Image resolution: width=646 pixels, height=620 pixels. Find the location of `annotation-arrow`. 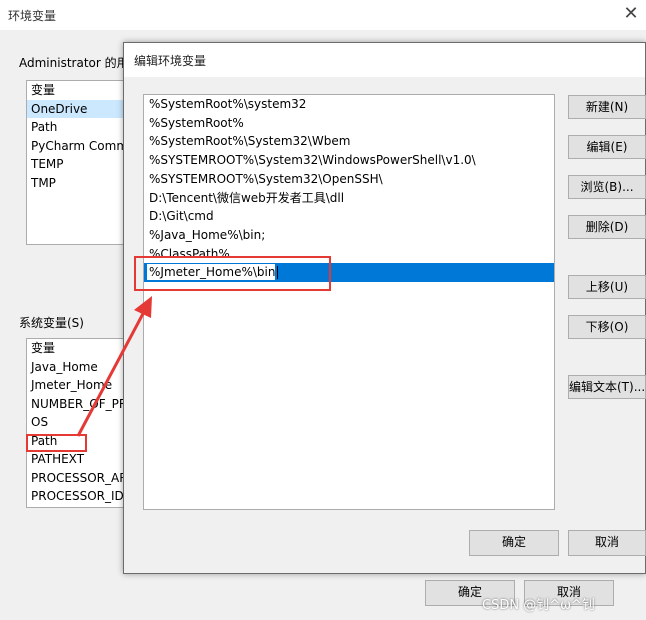

annotation-arrow is located at coordinates (114, 366).